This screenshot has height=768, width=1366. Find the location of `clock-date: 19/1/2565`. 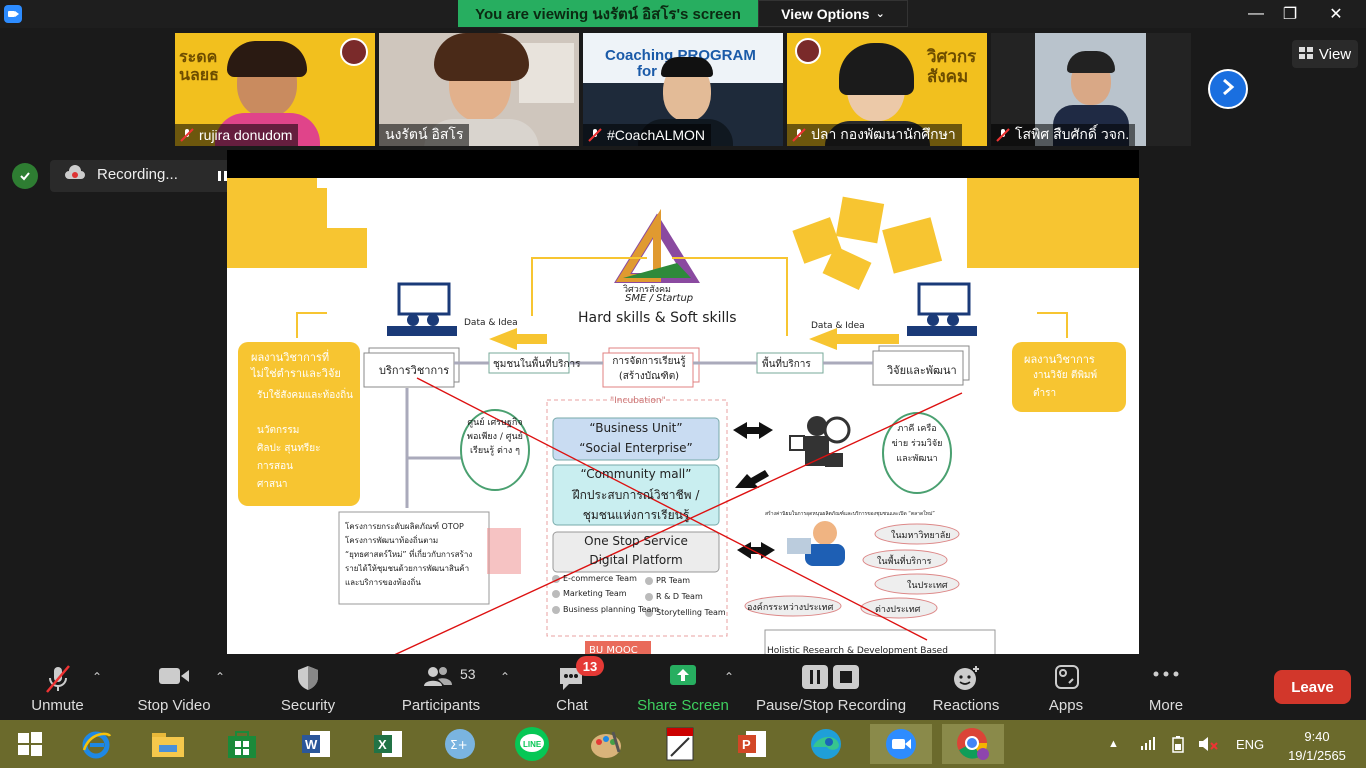

clock-date: 19/1/2565 is located at coordinates (1317, 755).